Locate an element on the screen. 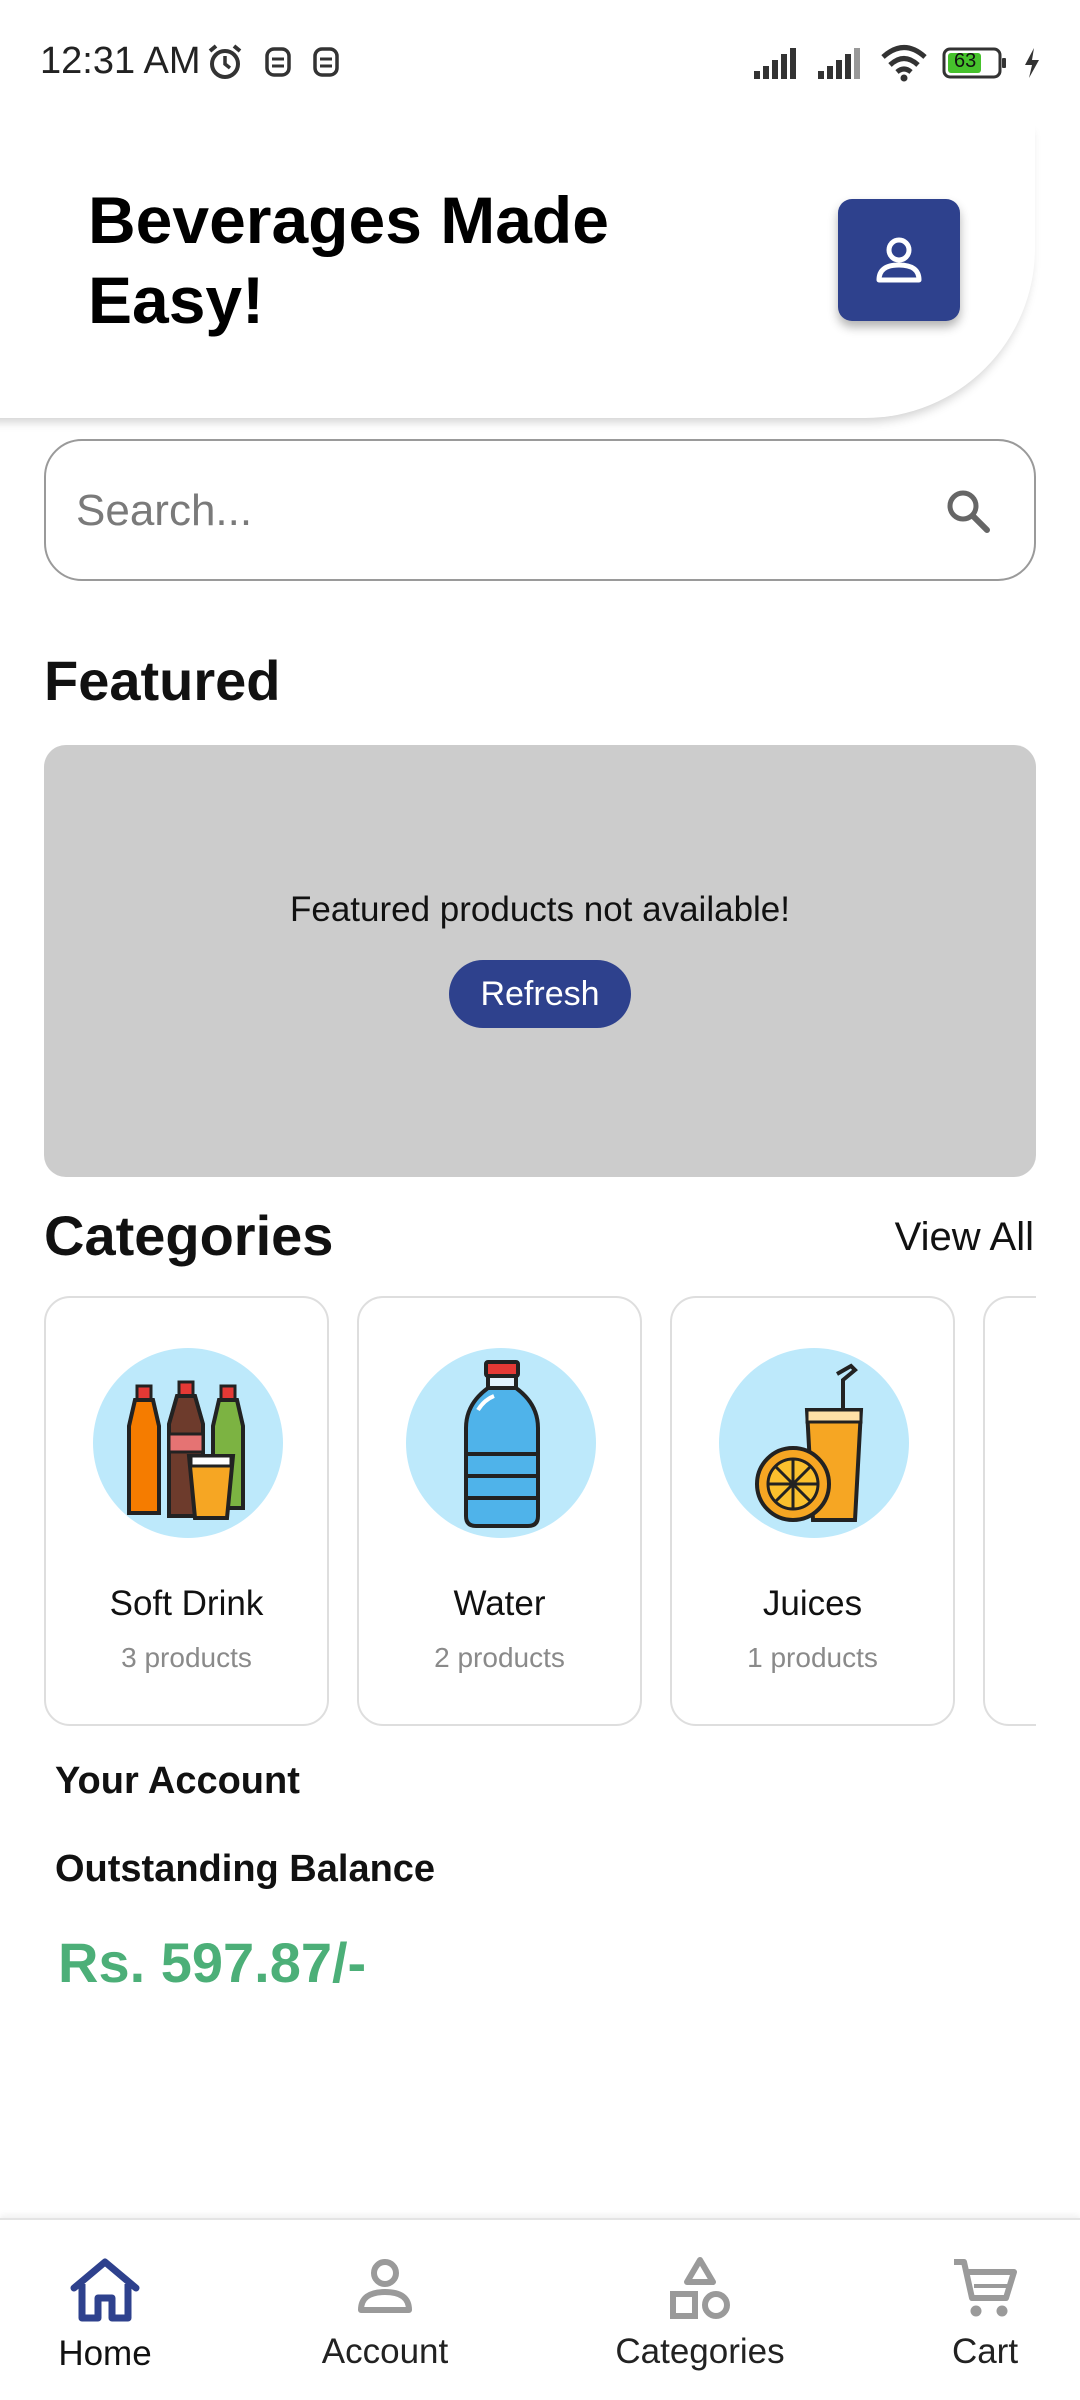 The height and width of the screenshot is (2400, 1080). battery-level: 63 is located at coordinates (965, 61).